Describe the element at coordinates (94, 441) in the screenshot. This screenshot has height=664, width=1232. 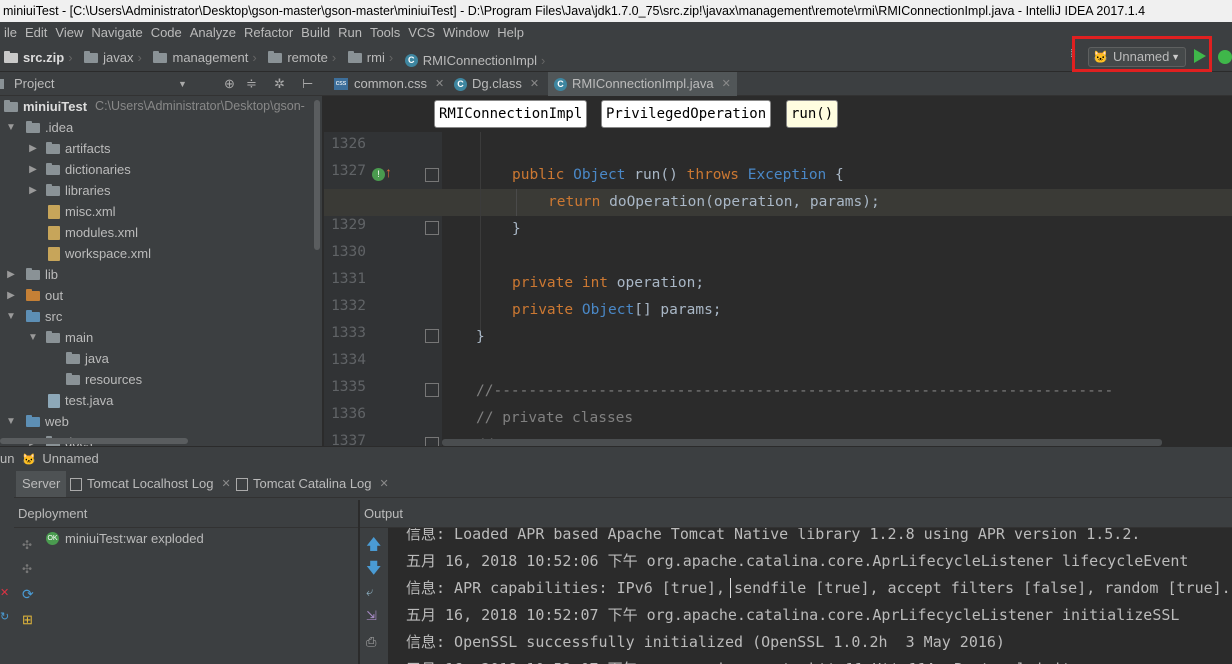
I see `tree-hscrollbar` at that location.